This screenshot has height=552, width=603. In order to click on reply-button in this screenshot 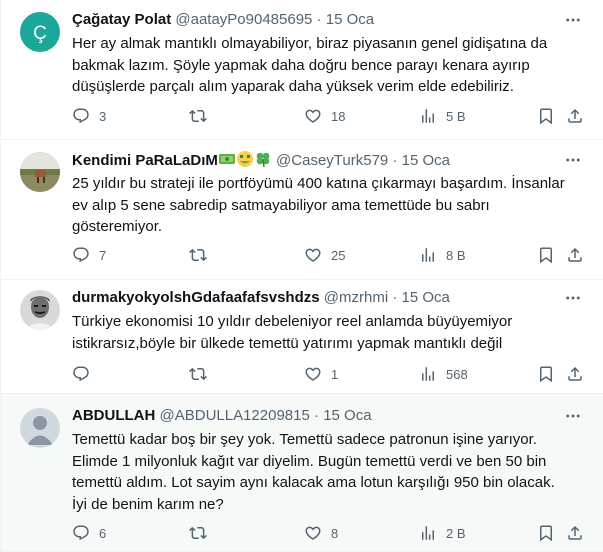, I will do `click(85, 374)`.